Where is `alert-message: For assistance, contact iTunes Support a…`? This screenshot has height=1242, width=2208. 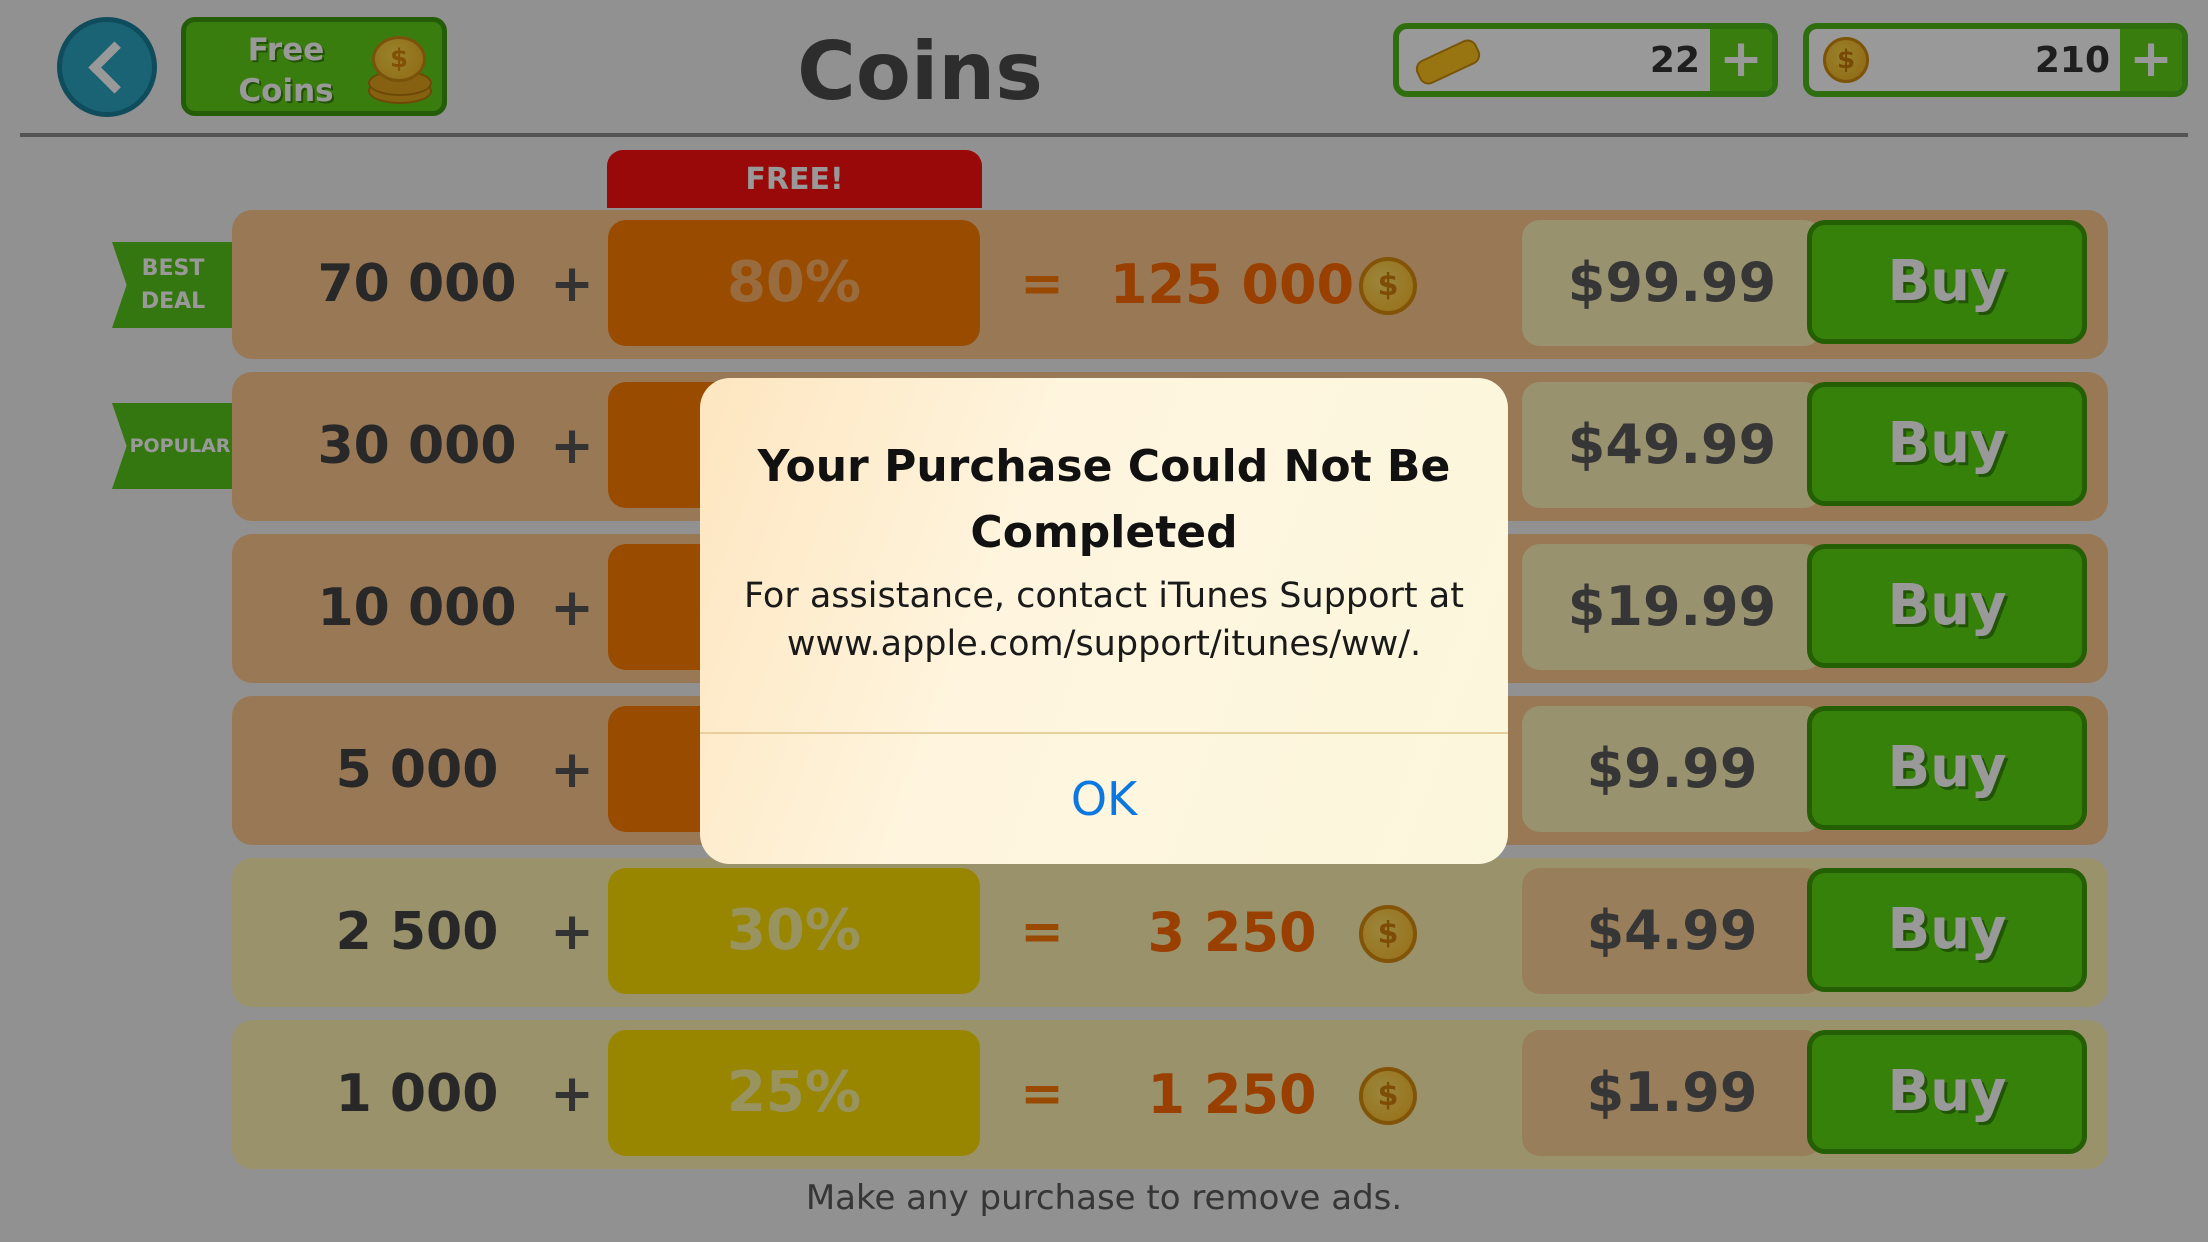 alert-message: For assistance, contact iTunes Support a… is located at coordinates (1104, 620).